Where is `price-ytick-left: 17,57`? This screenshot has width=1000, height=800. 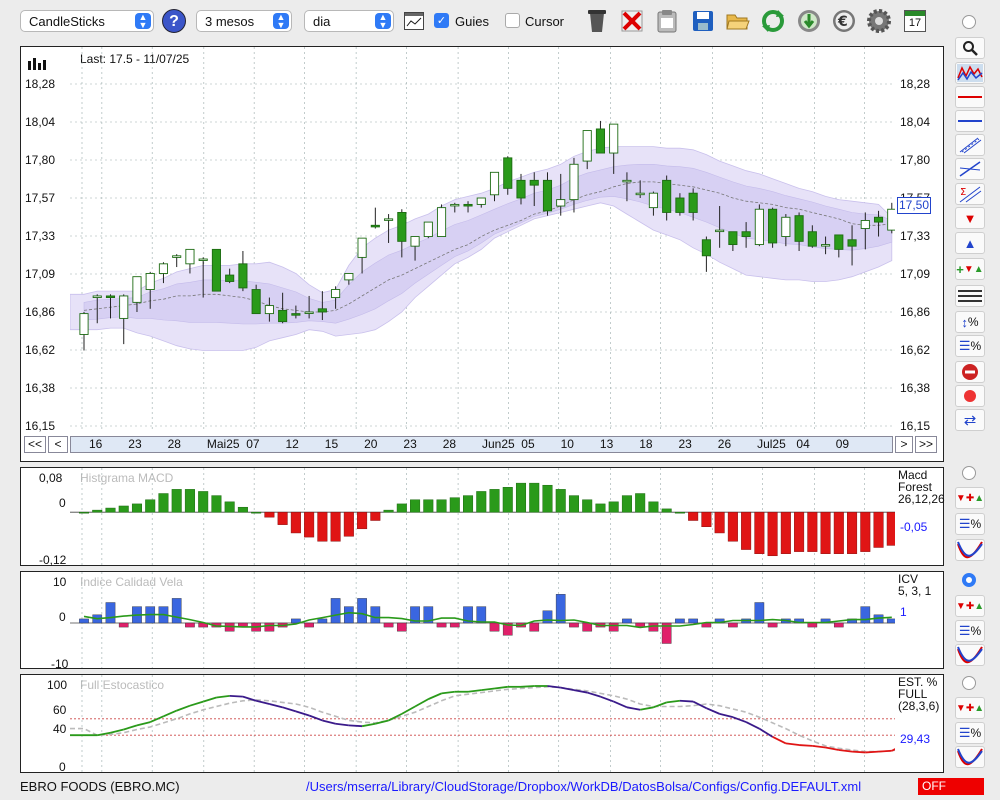
price-ytick-left: 17,57 is located at coordinates (40, 198).